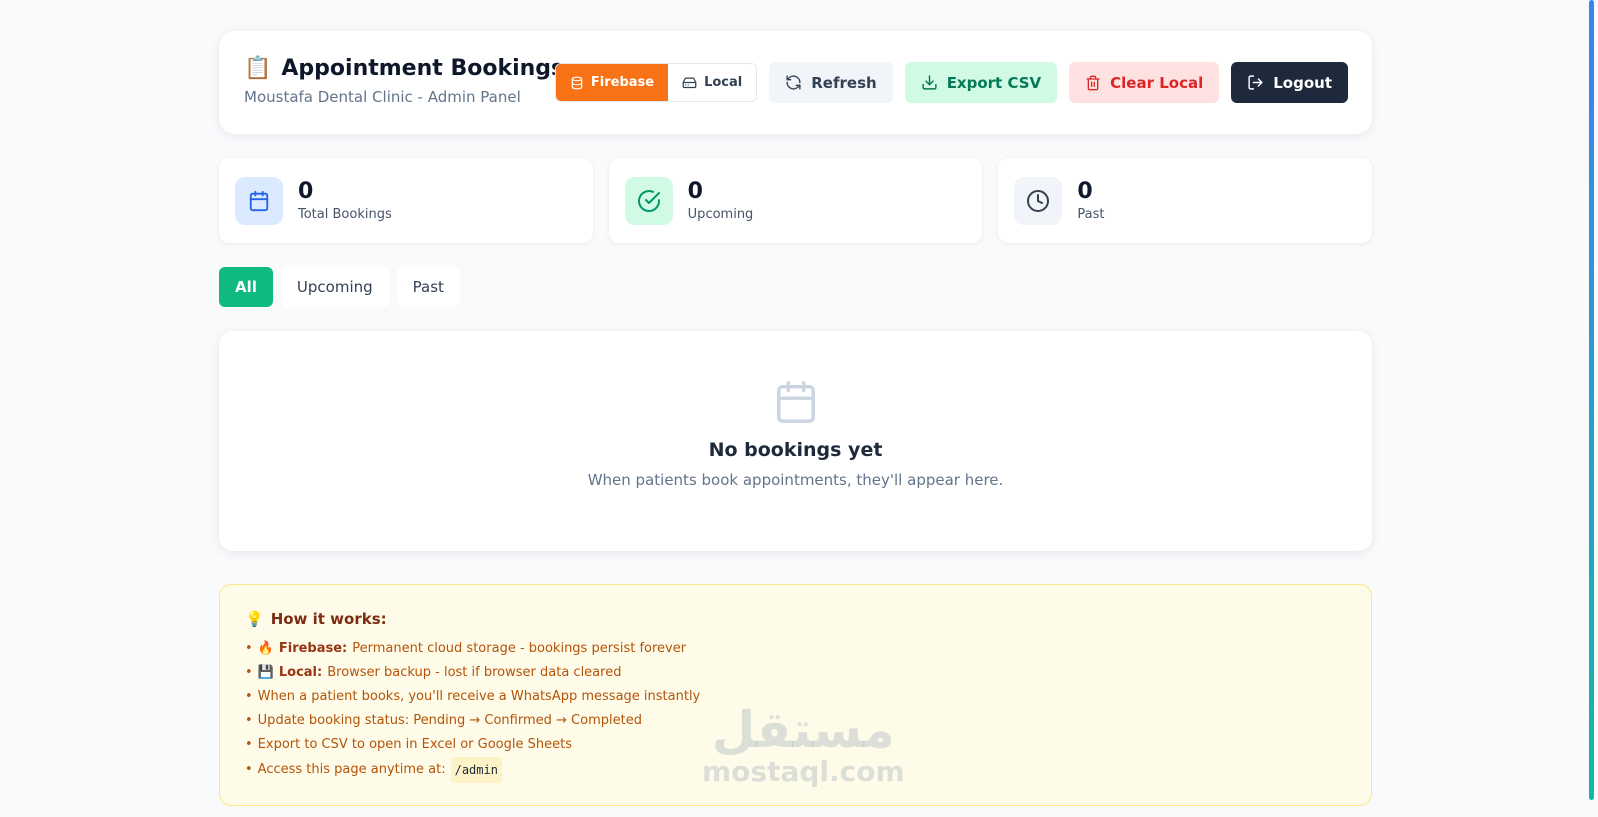  I want to click on empty-state-title: No bookings yet, so click(795, 450).